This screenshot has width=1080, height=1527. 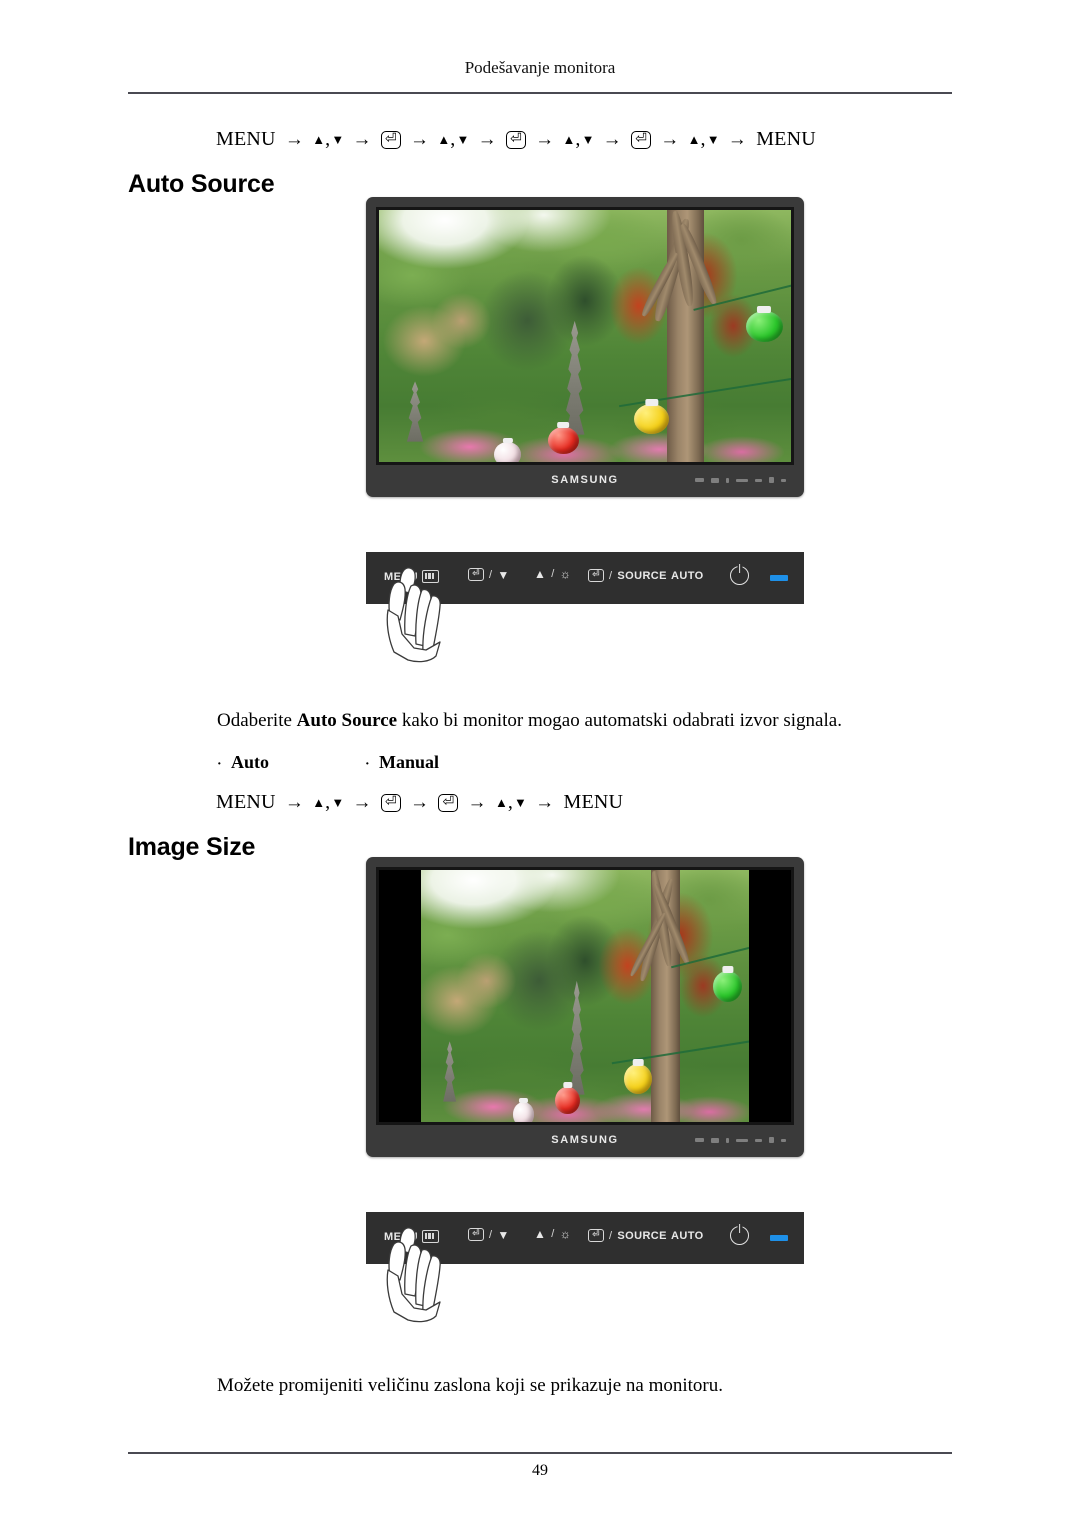 What do you see at coordinates (771, 1140) in the screenshot?
I see `bezel-icon-power` at bounding box center [771, 1140].